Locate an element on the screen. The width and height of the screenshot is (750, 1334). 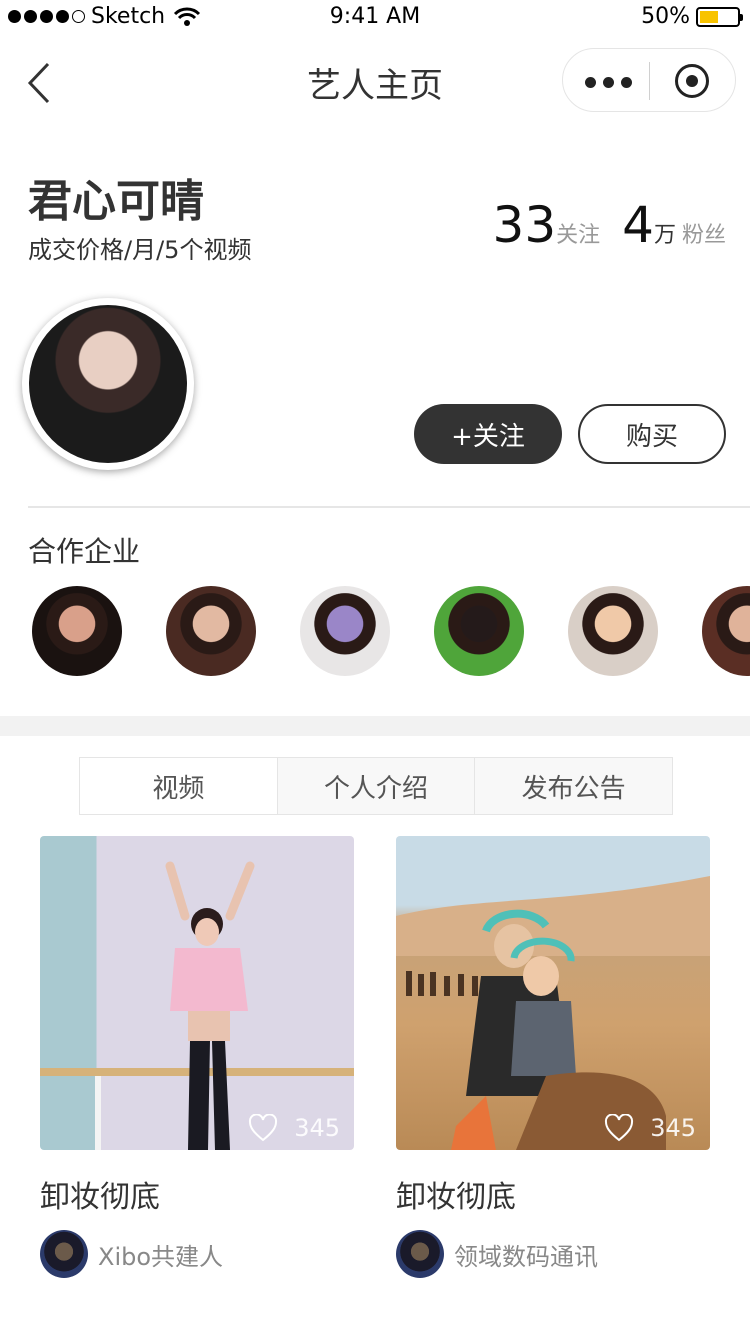
author-name: Xibo共建人 is located at coordinates (161, 1256).